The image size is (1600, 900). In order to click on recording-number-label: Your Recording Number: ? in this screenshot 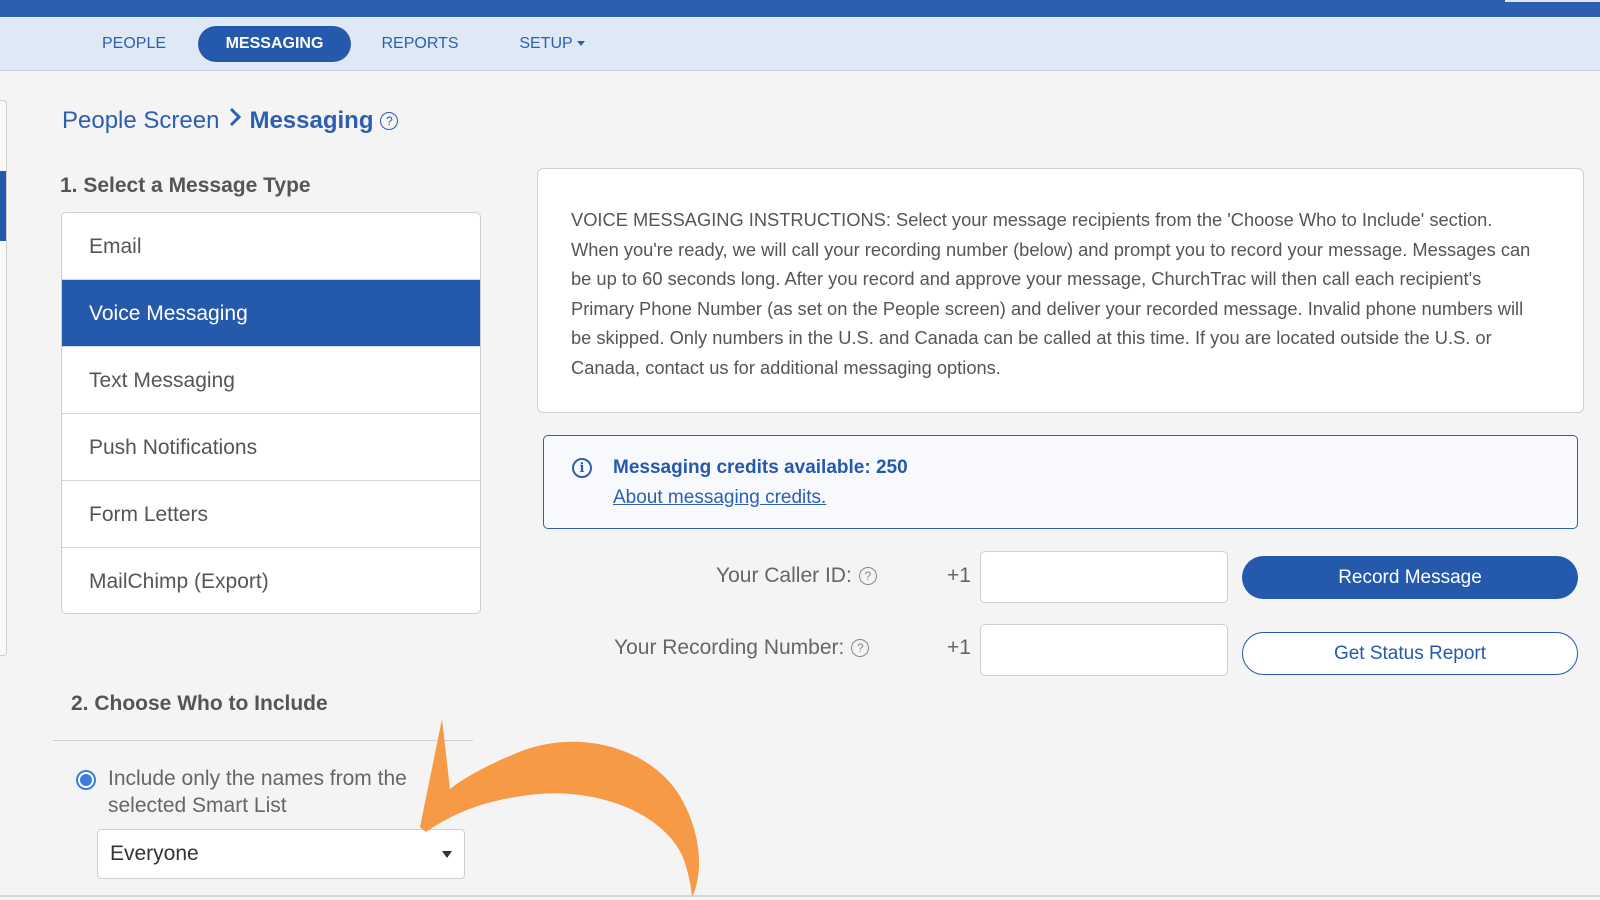, I will do `click(742, 648)`.